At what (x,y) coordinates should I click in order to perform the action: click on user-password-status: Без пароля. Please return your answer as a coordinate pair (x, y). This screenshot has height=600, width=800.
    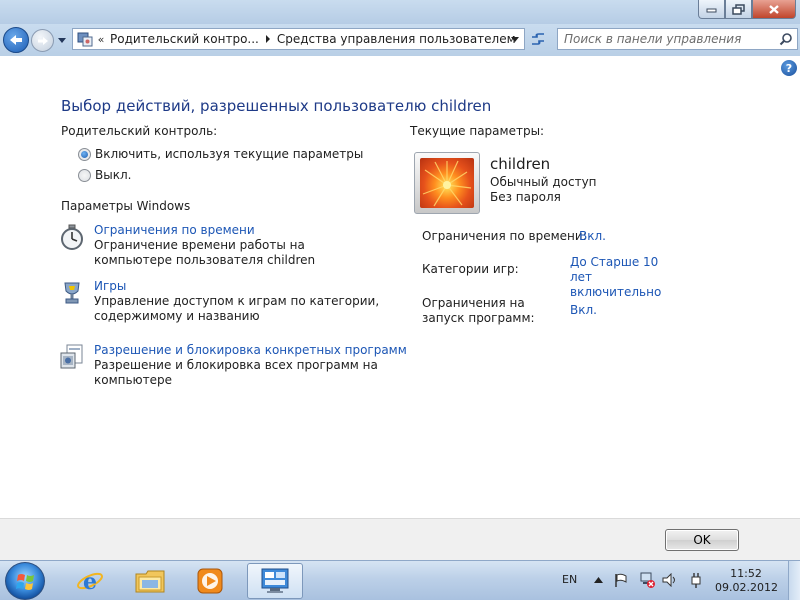
    Looking at the image, I should click on (525, 197).